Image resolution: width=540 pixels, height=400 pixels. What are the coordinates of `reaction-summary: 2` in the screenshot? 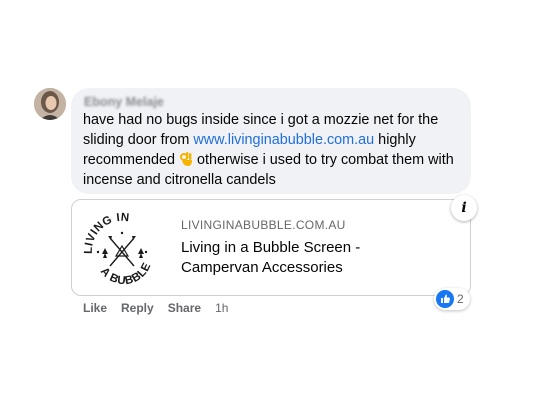 It's located at (452, 299).